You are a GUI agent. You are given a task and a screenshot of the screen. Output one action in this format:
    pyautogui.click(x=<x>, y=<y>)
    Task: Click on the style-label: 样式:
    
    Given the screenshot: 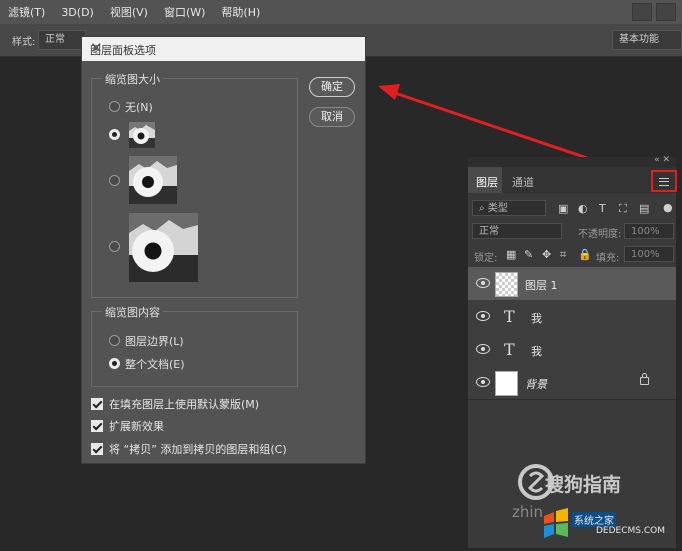 What is the action you would take?
    pyautogui.click(x=24, y=42)
    